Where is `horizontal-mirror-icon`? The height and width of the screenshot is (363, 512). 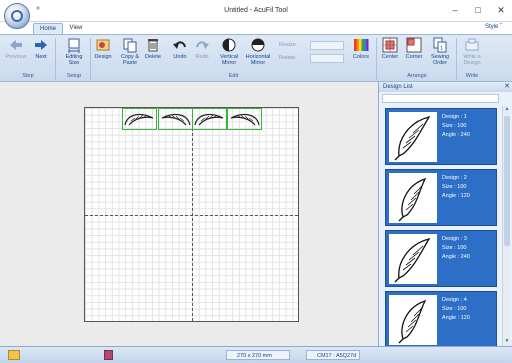
horizontal-mirror-icon is located at coordinates (258, 45).